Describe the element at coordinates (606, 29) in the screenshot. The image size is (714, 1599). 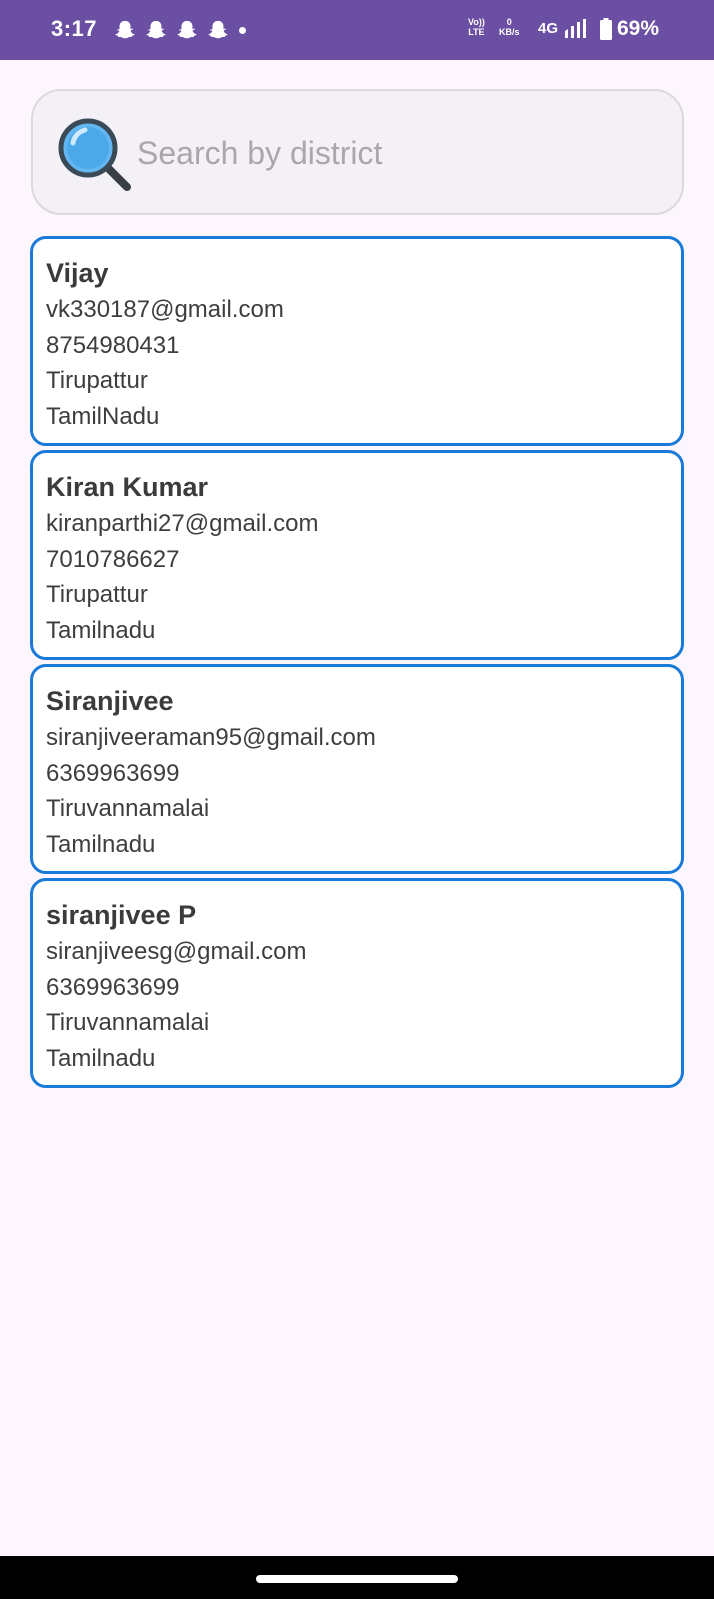
I see `battery-icon` at that location.